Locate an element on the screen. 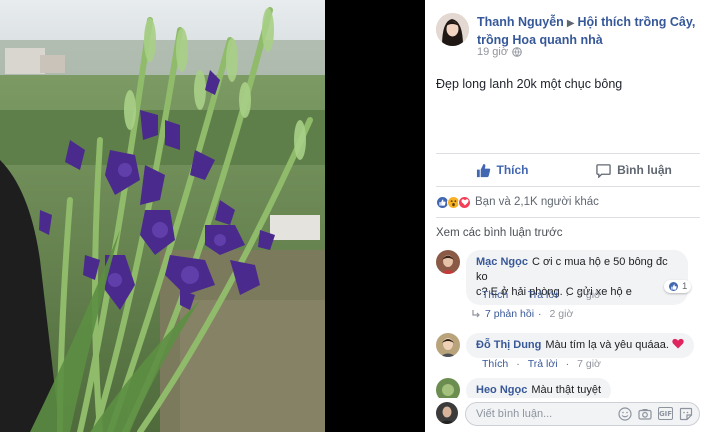 Image resolution: width=710 pixels, height=432 pixels. replies-count: 7 phản hồi is located at coordinates (510, 314).